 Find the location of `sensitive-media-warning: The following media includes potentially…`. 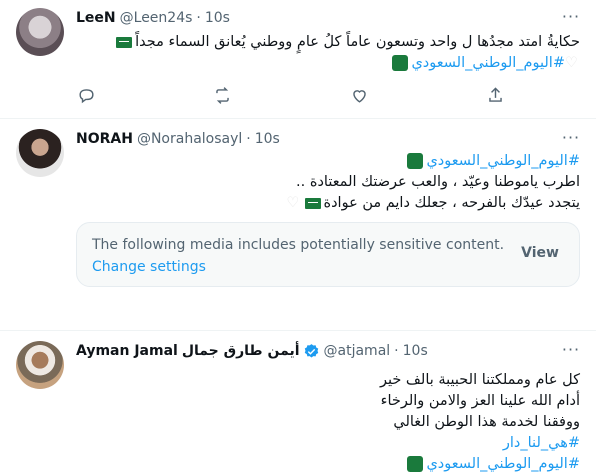

sensitive-media-warning: The following media includes potentially… is located at coordinates (328, 254).